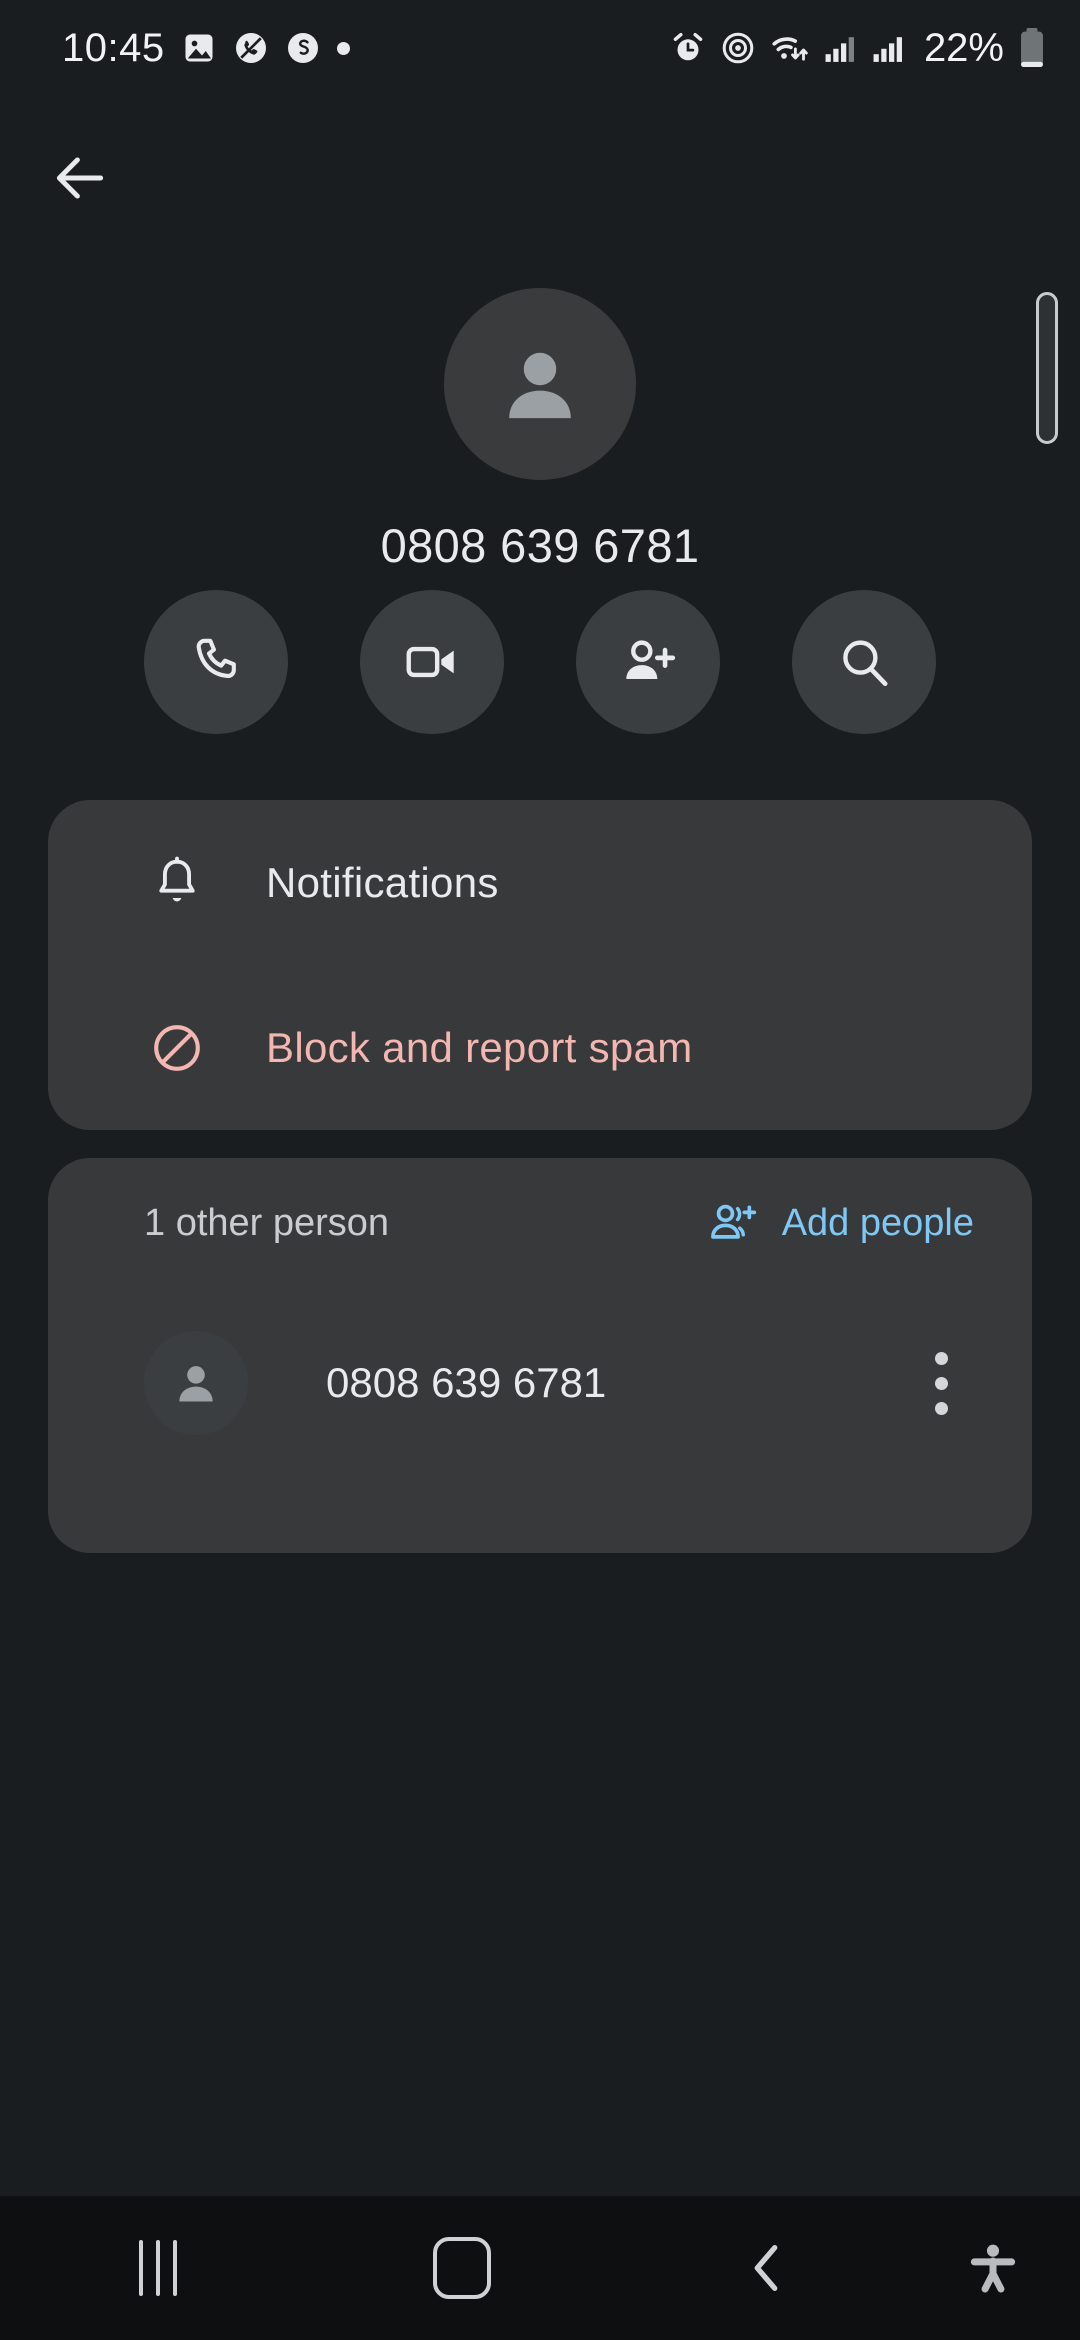 Image resolution: width=1080 pixels, height=2340 pixels. What do you see at coordinates (382, 882) in the screenshot?
I see `row-label-notifications: Notifications` at bounding box center [382, 882].